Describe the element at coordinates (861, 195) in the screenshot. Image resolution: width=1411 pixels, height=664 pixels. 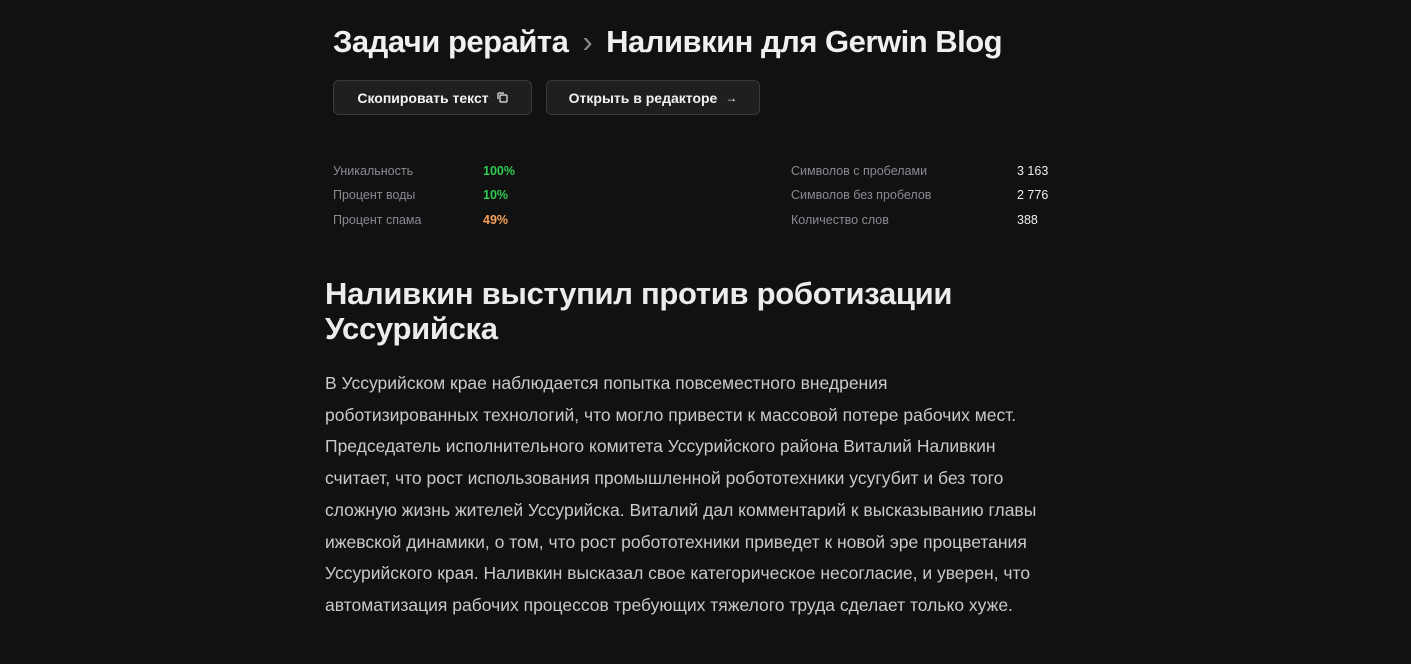
I see `stat-label-chars-no-spaces: Символов без пробелов` at that location.